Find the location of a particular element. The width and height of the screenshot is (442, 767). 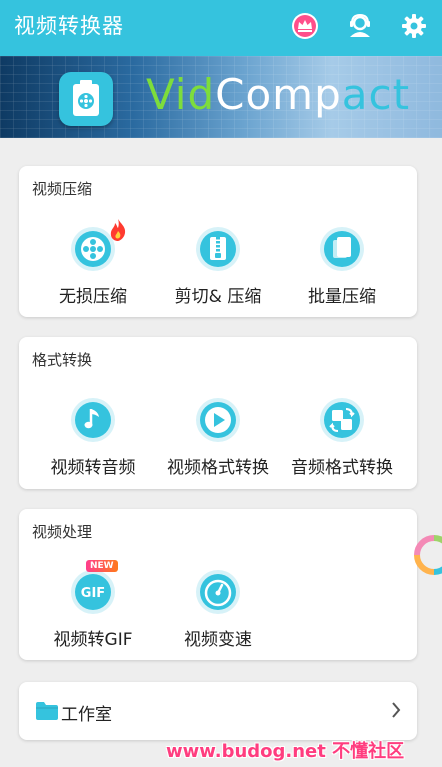

film-reel-icon is located at coordinates (98, 245).